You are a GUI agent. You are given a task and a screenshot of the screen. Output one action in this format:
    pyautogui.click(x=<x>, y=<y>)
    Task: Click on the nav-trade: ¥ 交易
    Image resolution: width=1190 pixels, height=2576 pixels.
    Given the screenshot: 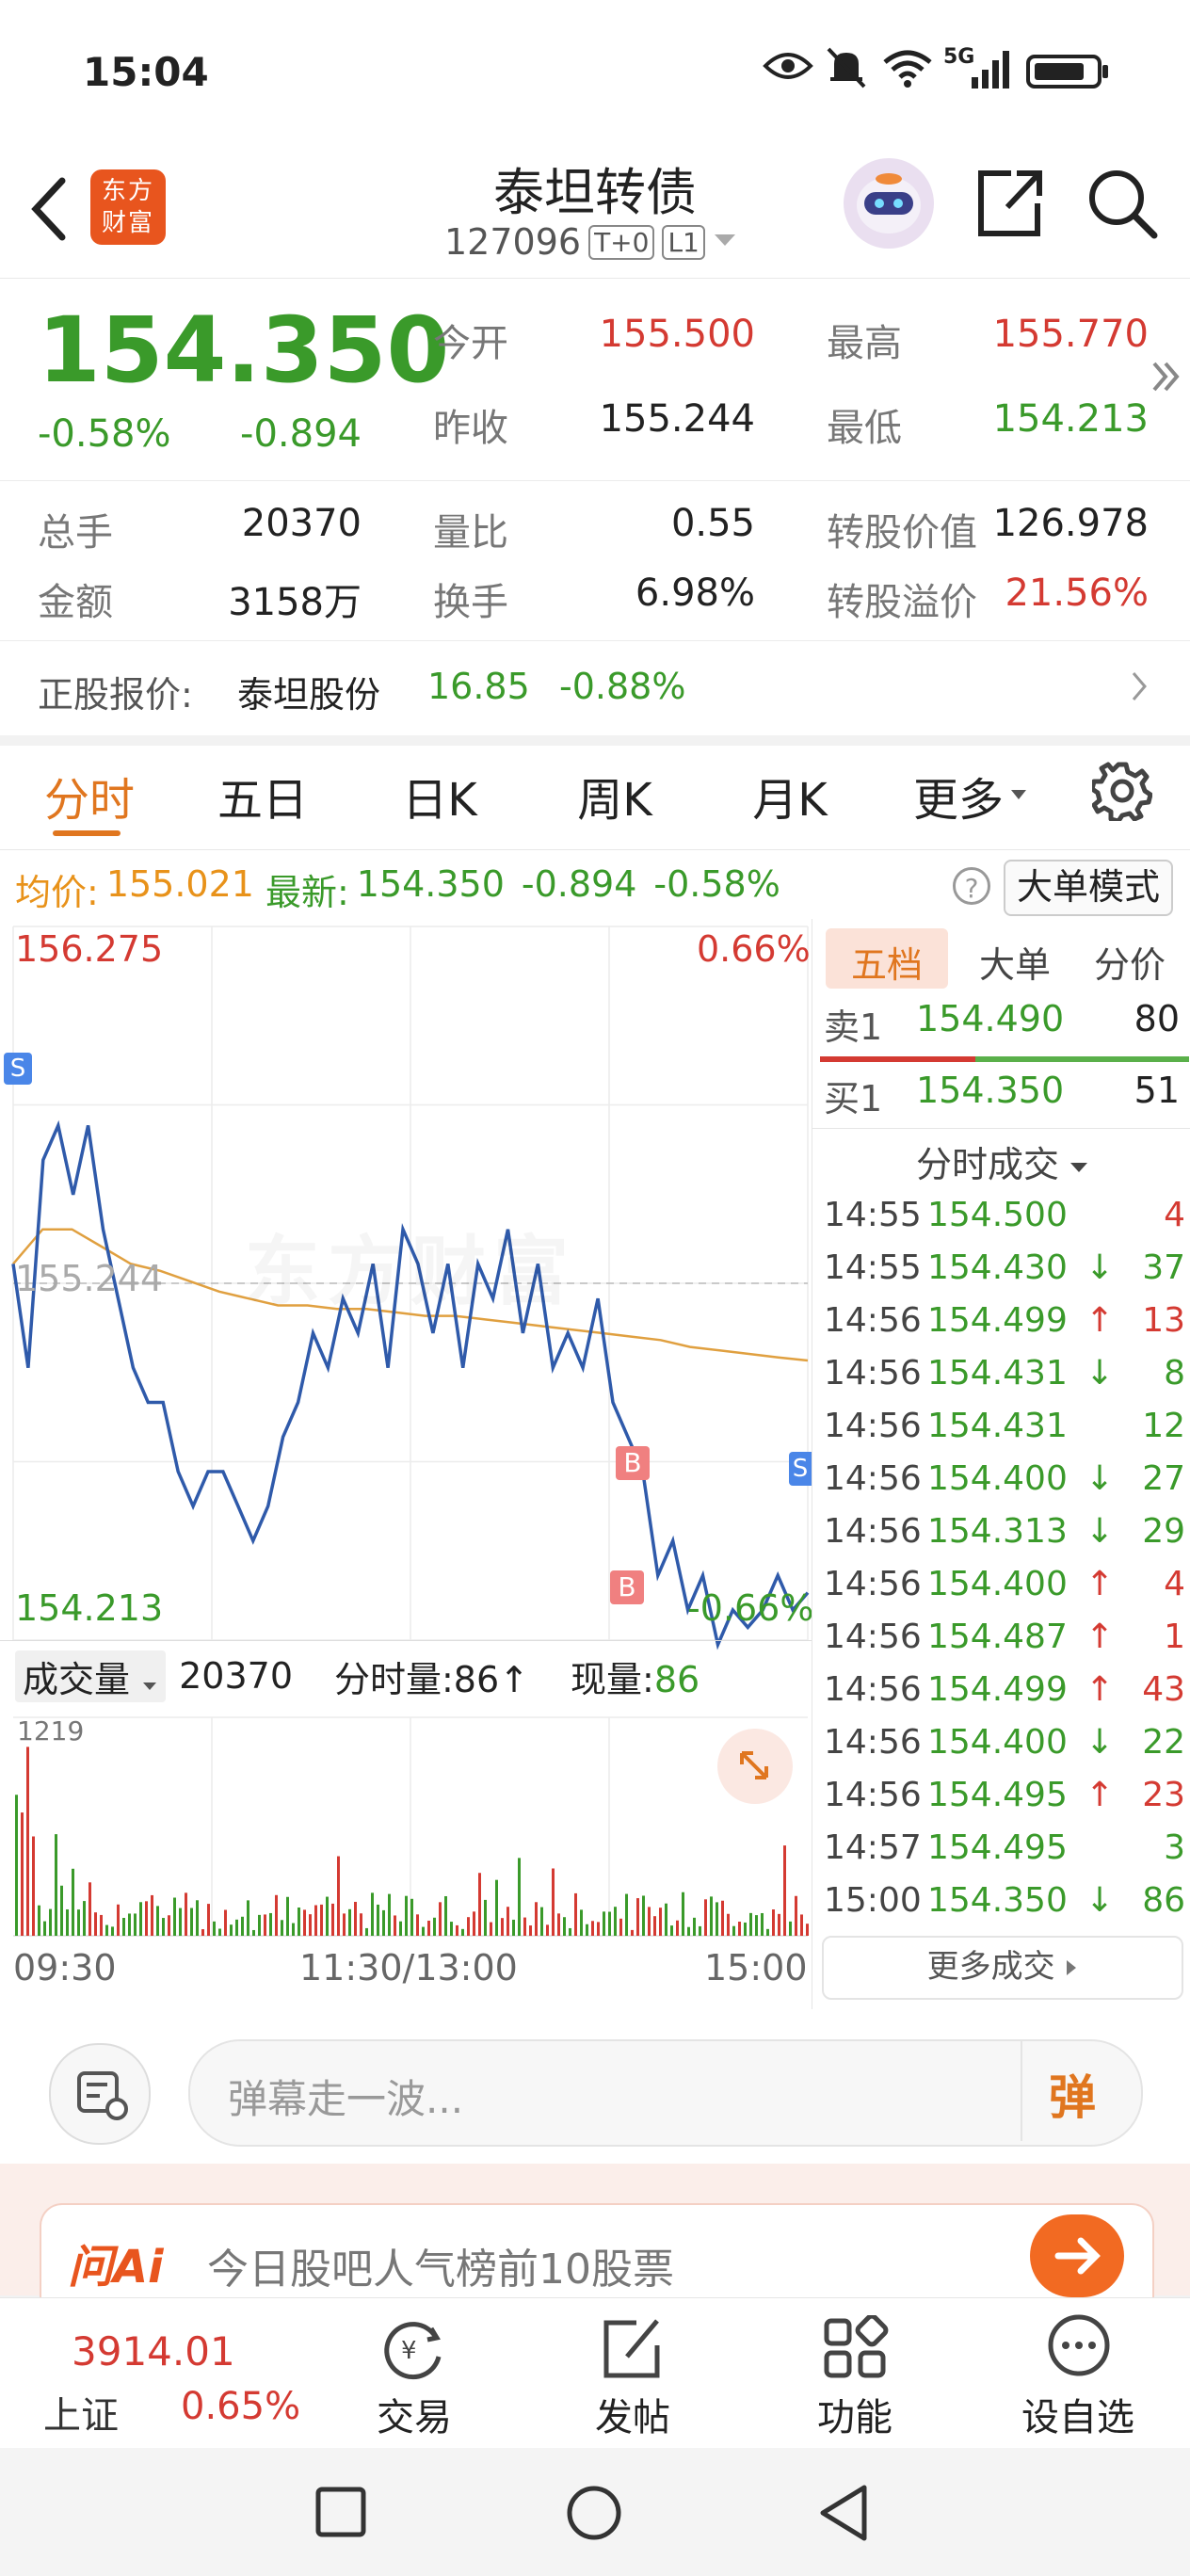 What is the action you would take?
    pyautogui.click(x=414, y=2373)
    